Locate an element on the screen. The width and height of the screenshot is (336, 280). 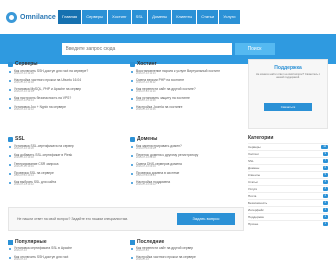
nav-articles: Статьи is located at coordinates (208, 17).